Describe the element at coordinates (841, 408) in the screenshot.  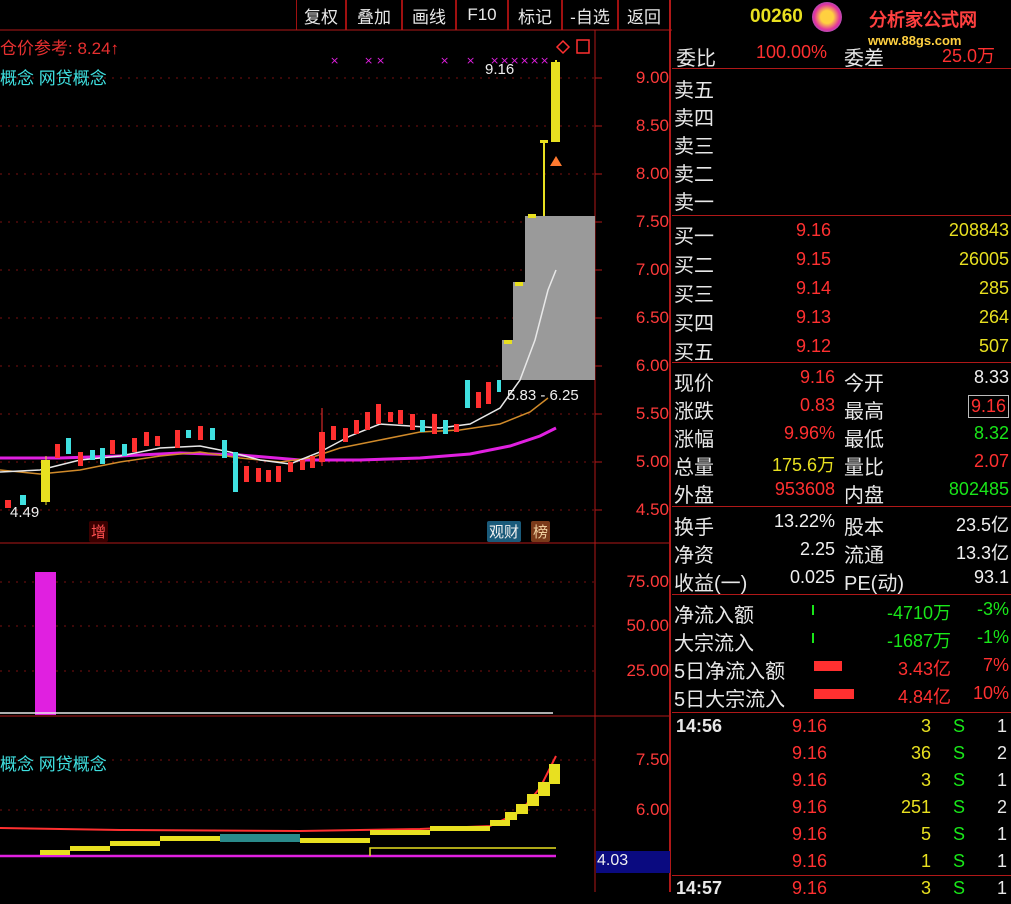
I see `quote-row: 涨跌 0.83 最高 9.16` at that location.